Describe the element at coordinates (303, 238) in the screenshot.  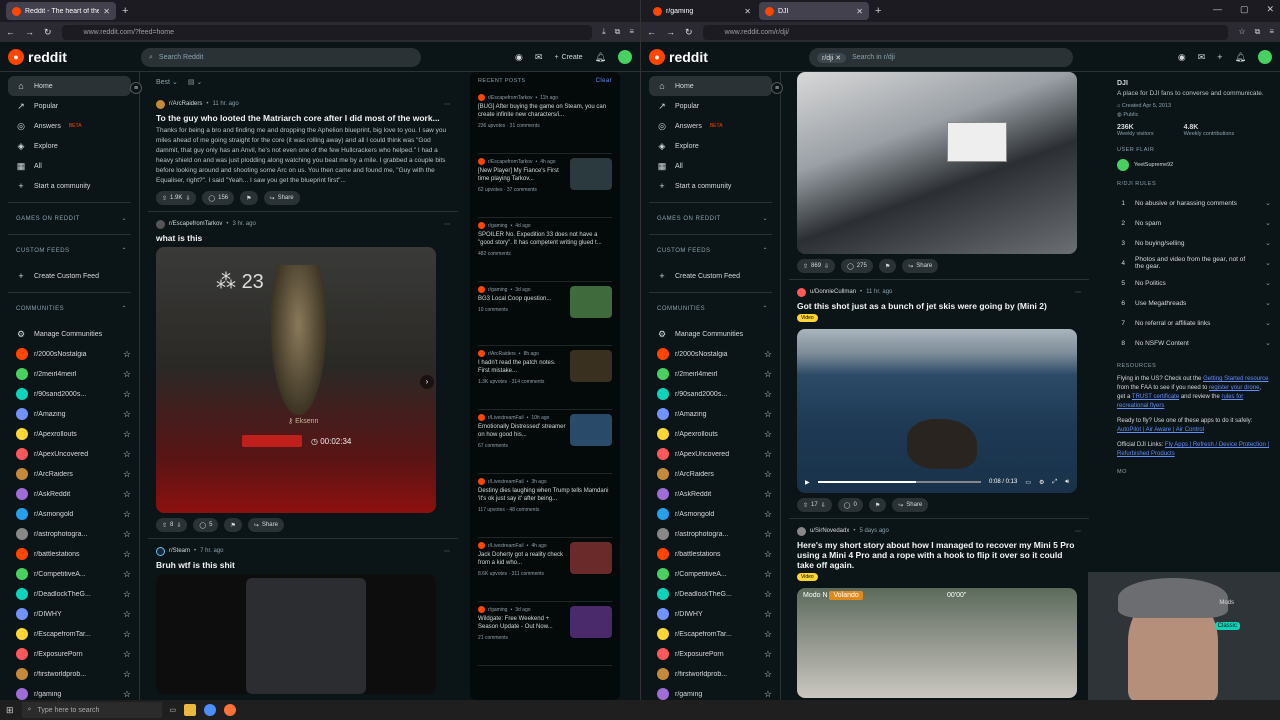
I see `post-title: what is this` at that location.